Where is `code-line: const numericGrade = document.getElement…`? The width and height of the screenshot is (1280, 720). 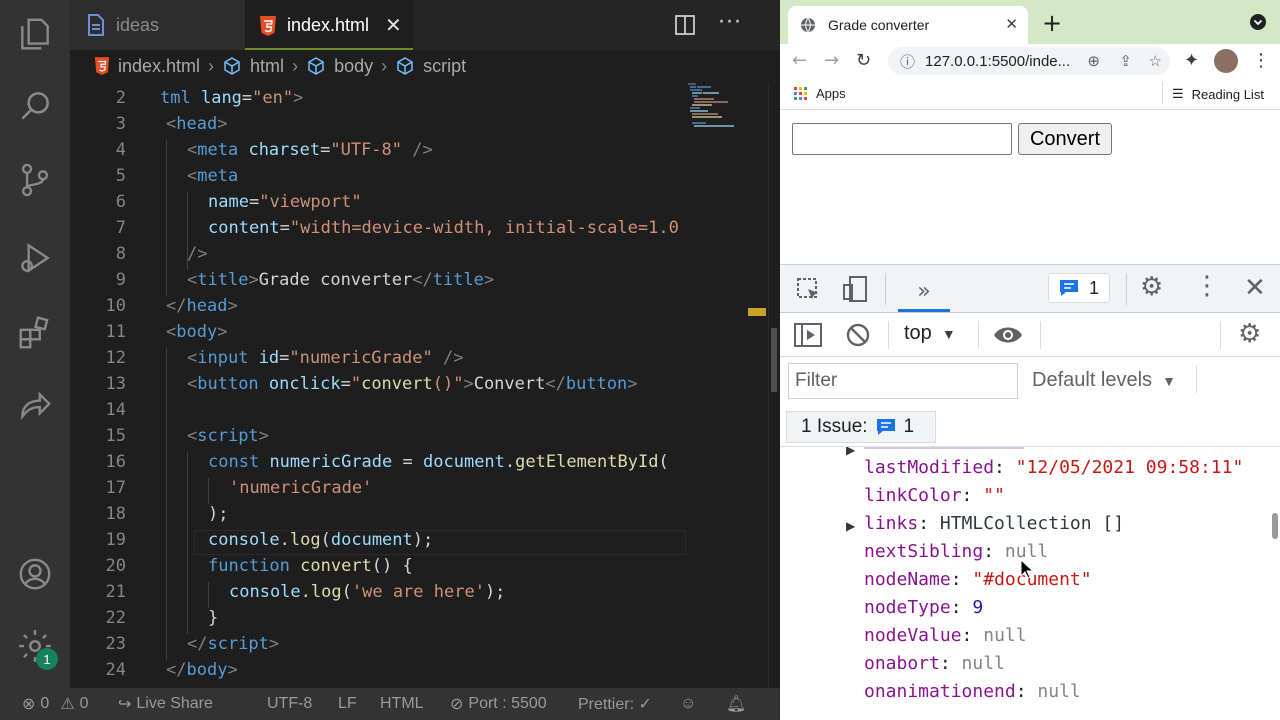 code-line: const numericGrade = document.getElement… is located at coordinates (438, 462).